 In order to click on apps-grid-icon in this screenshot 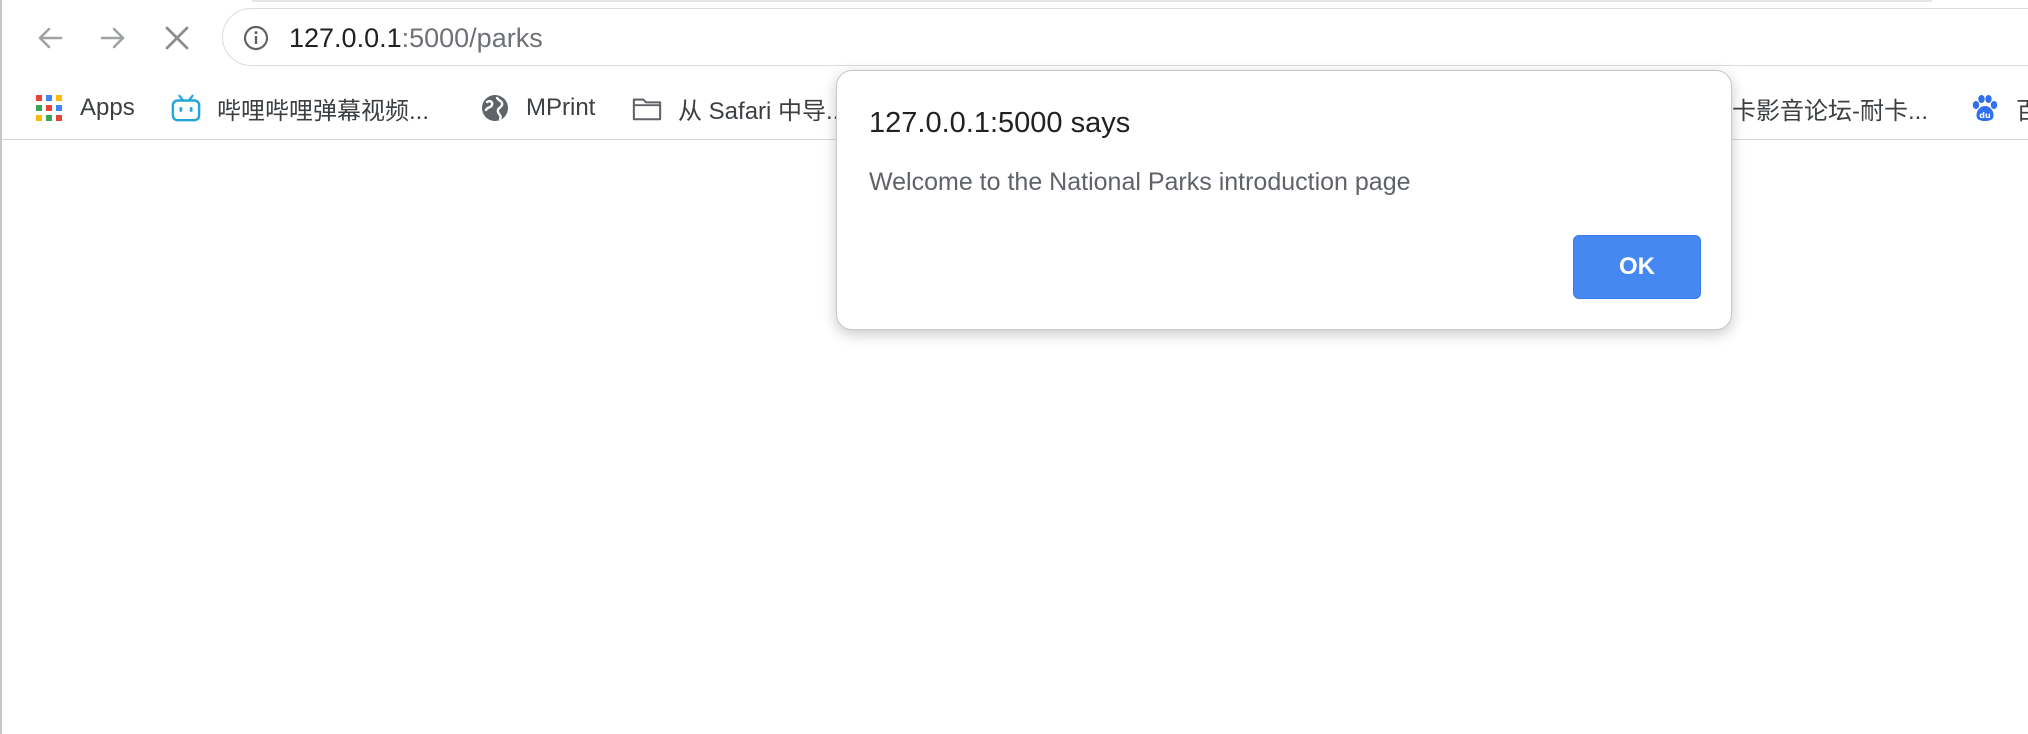, I will do `click(49, 108)`.